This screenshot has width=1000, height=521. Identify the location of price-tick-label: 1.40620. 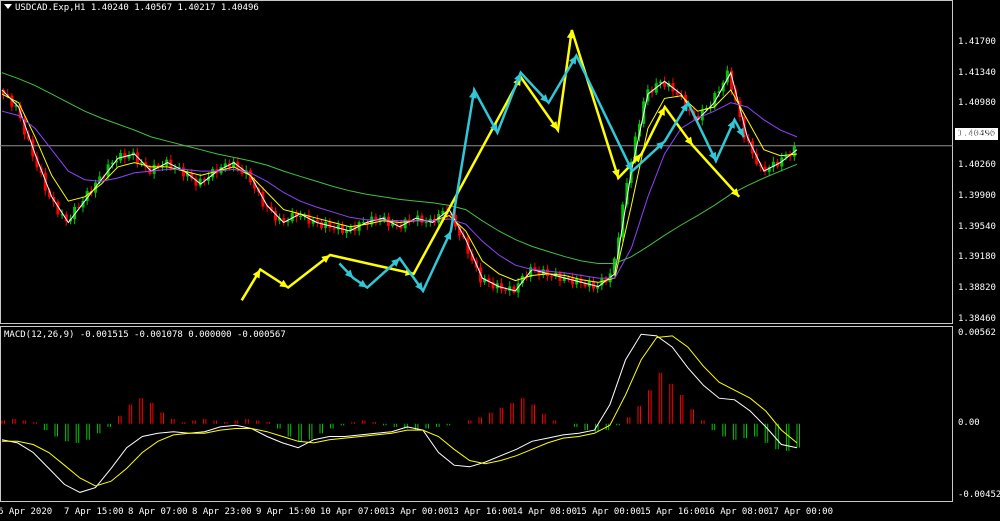
(977, 134).